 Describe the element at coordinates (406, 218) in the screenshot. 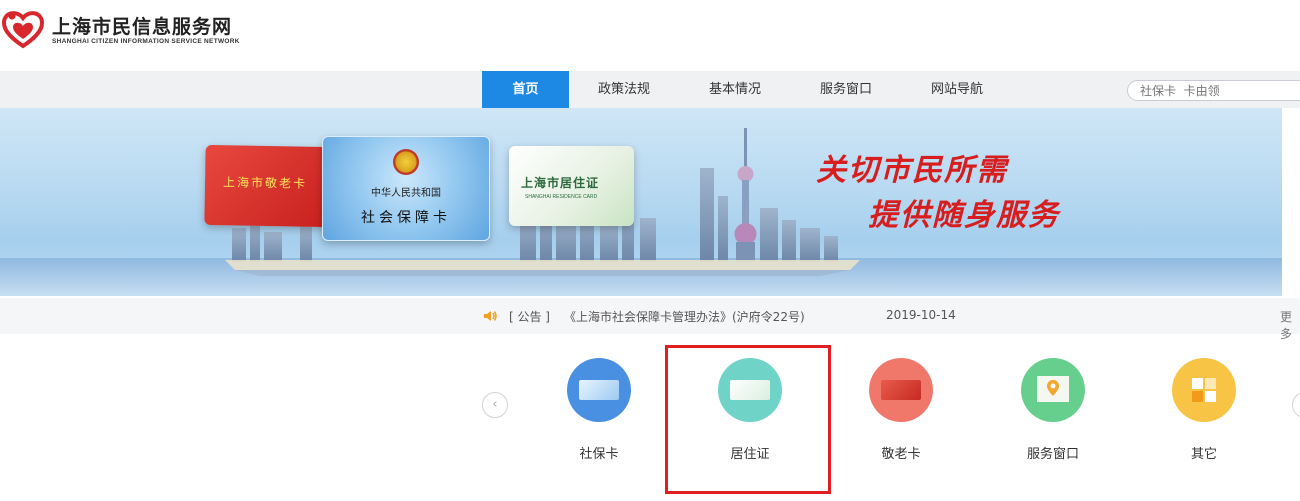

I see `social-card-line2: 社会保障卡` at that location.